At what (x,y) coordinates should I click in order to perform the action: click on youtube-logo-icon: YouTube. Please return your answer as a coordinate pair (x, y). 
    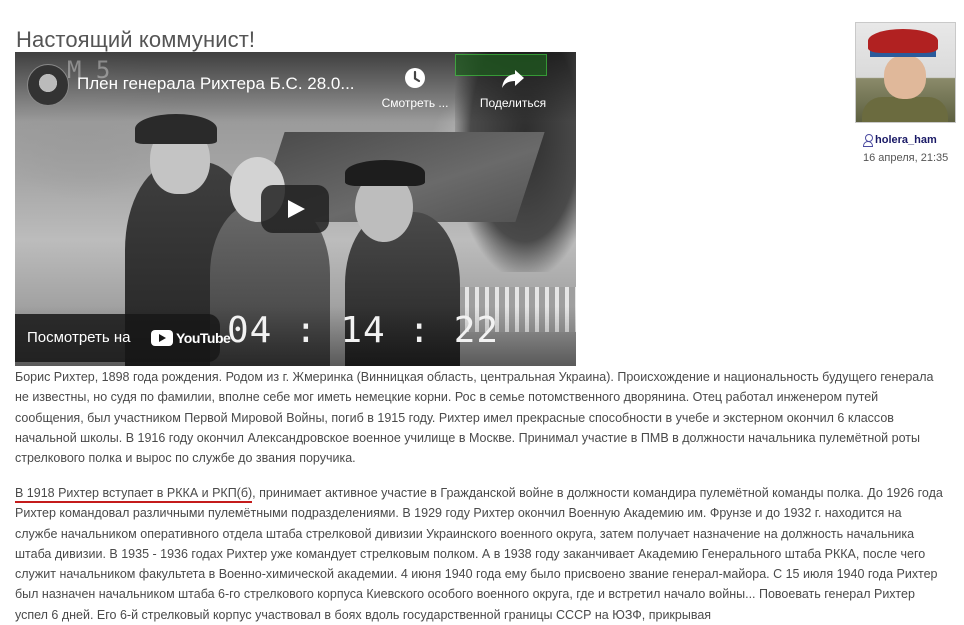
    Looking at the image, I should click on (191, 338).